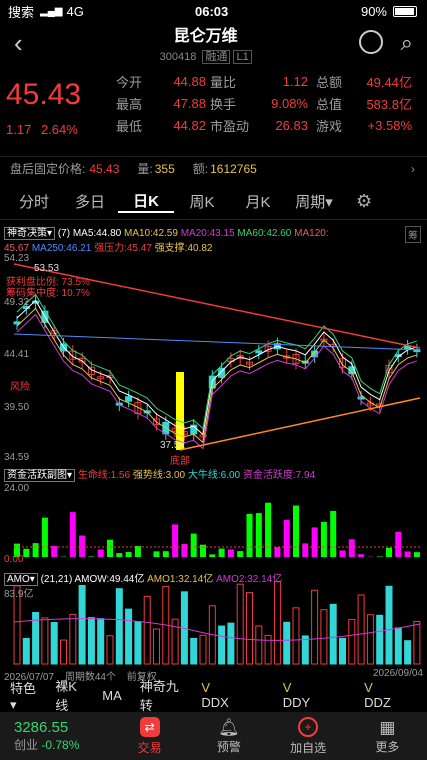 Image resolution: width=427 pixels, height=760 pixels. Describe the element at coordinates (308, 726) in the screenshot. I see `add-icon: +` at that location.